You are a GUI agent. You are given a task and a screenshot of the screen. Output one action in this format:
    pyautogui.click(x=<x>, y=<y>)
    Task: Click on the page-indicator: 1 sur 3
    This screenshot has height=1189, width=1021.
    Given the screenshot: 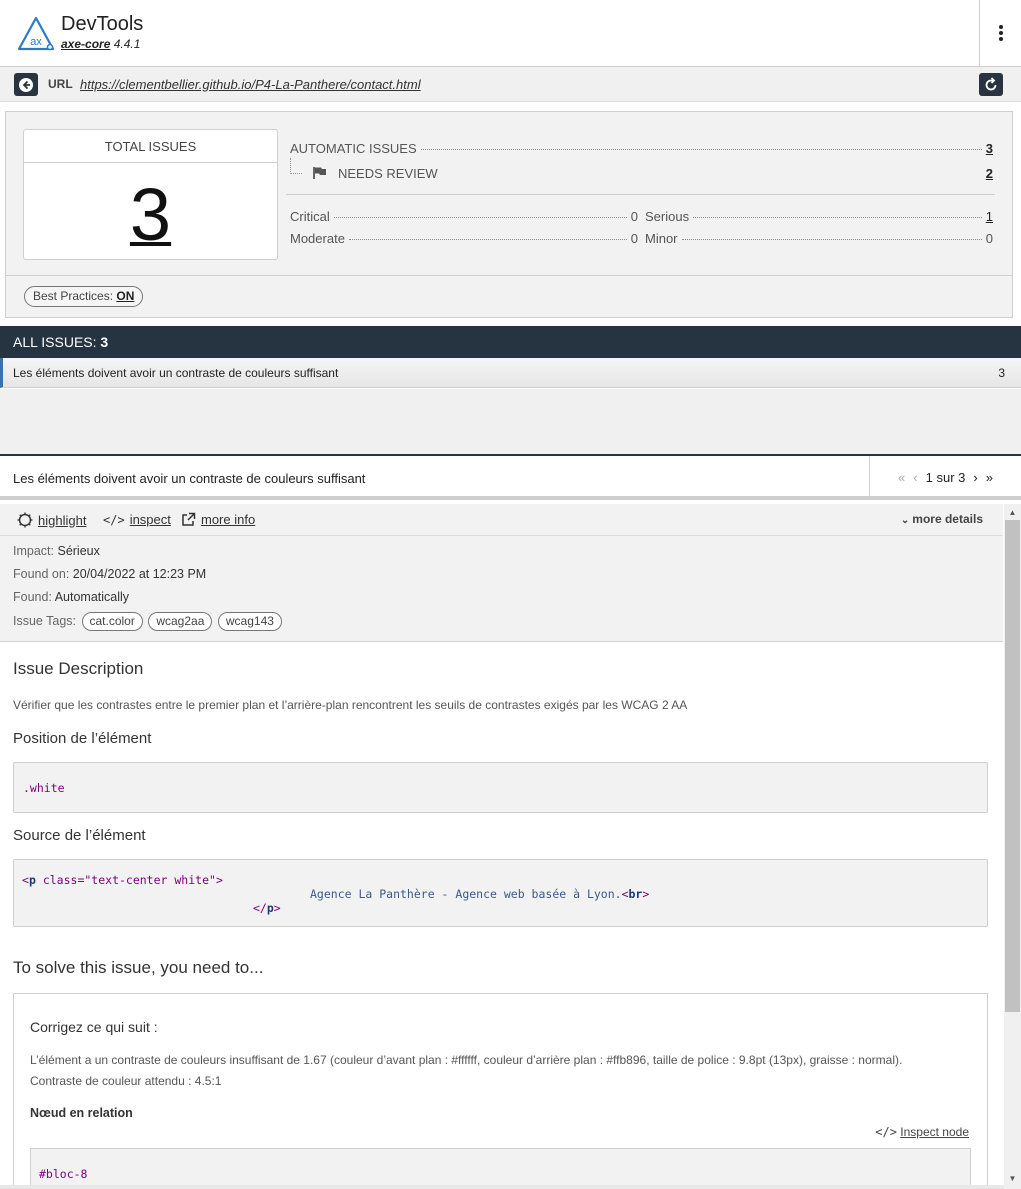 What is the action you would take?
    pyautogui.click(x=945, y=477)
    